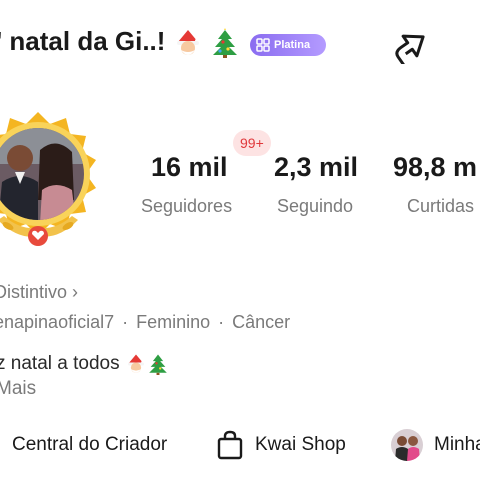  What do you see at coordinates (435, 167) in the screenshot?
I see `likes-count: 98,8 m` at bounding box center [435, 167].